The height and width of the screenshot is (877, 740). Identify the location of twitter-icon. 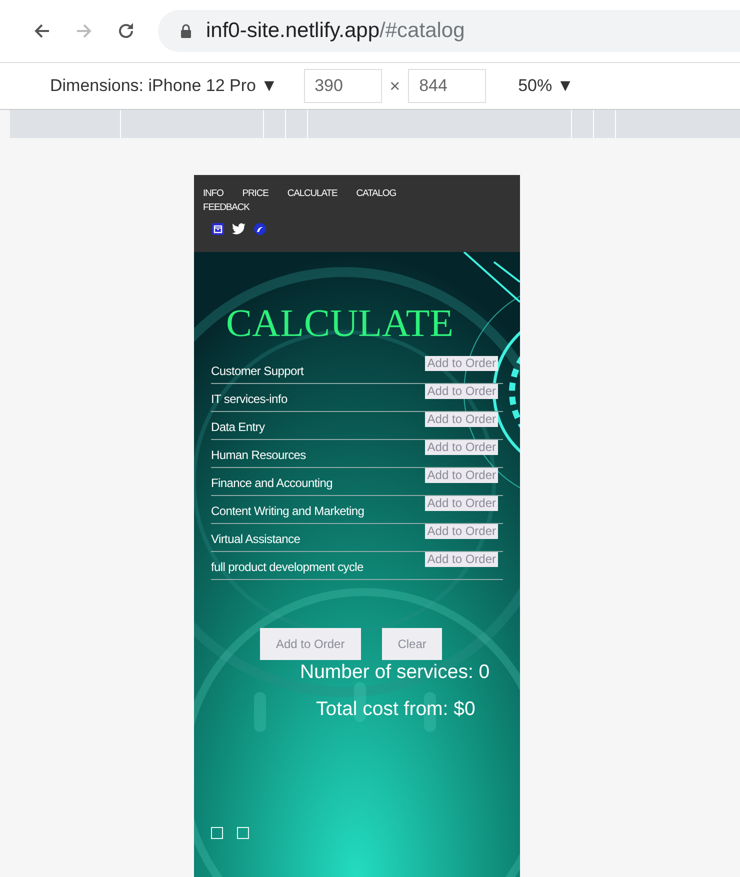
(239, 229).